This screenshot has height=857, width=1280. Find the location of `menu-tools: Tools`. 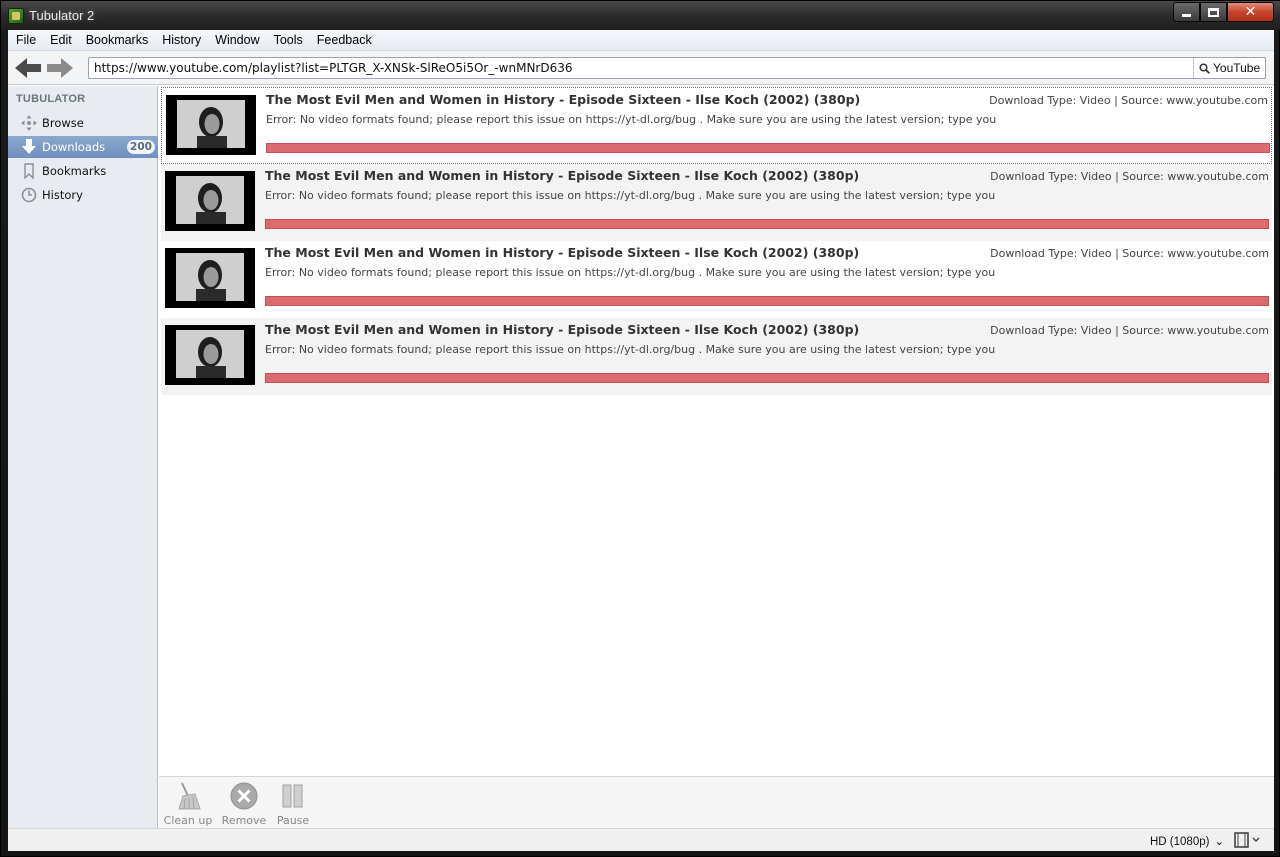

menu-tools: Tools is located at coordinates (288, 40).